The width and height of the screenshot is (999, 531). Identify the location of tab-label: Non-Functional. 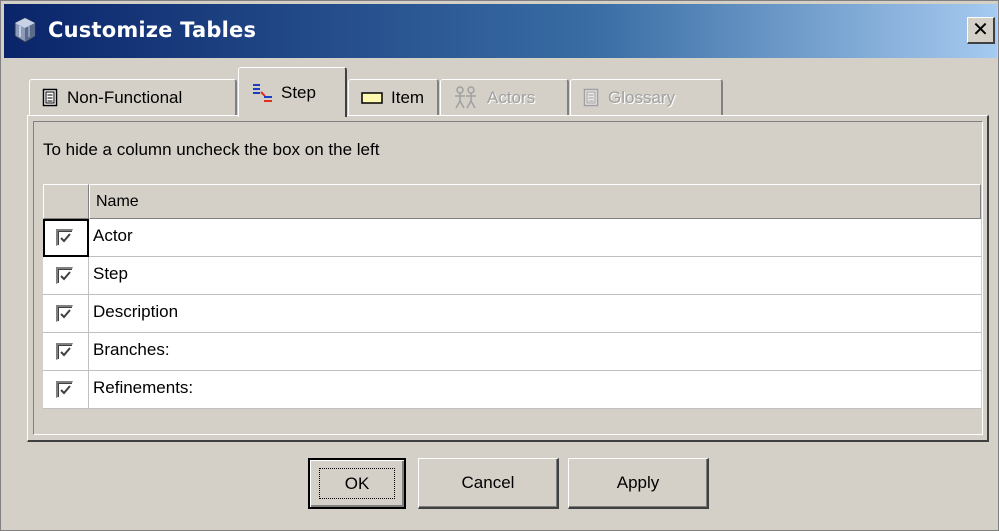
(125, 97).